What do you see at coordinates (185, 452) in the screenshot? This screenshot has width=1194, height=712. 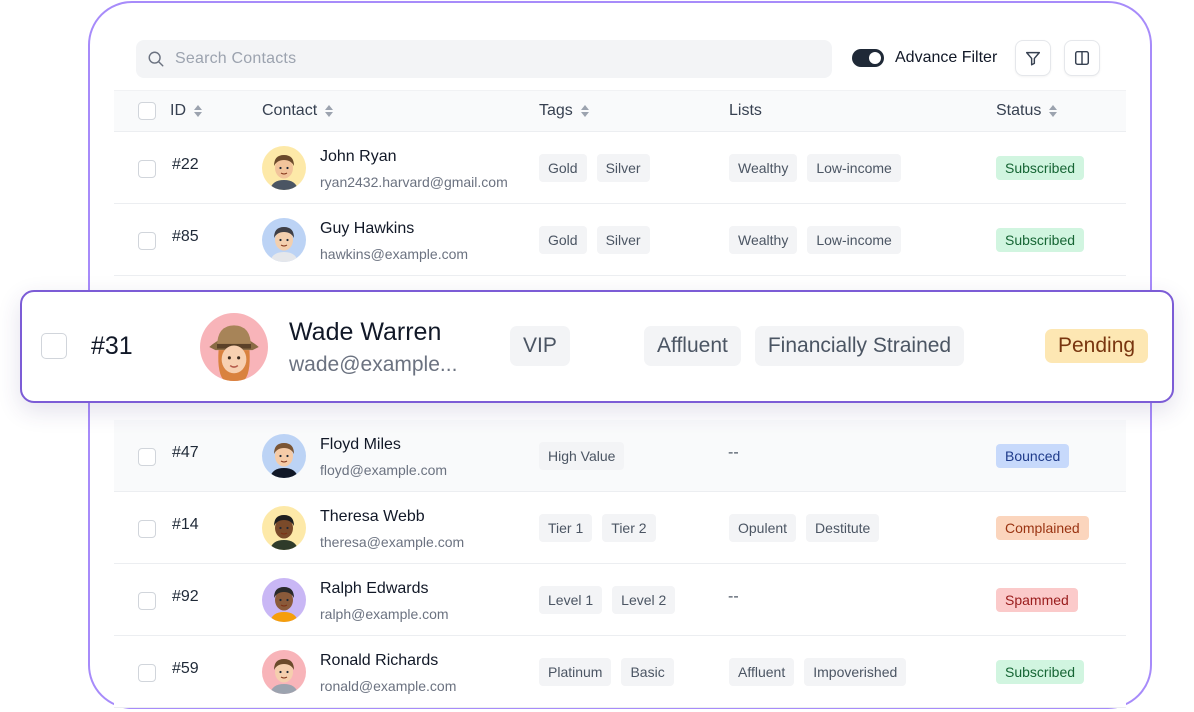 I see `contact-id: #47` at bounding box center [185, 452].